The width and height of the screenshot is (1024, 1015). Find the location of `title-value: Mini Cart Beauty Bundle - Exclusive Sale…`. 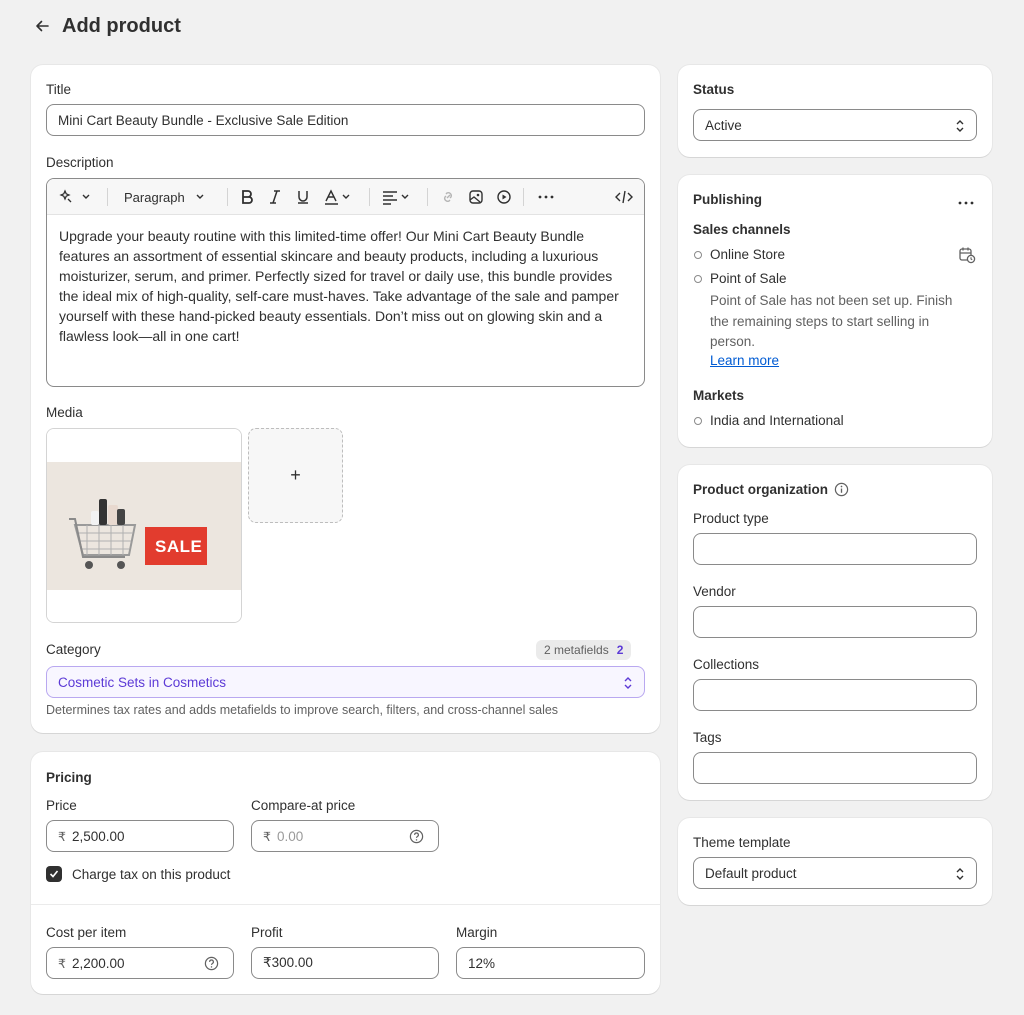

title-value: Mini Cart Beauty Bundle - Exclusive Sale… is located at coordinates (203, 120).